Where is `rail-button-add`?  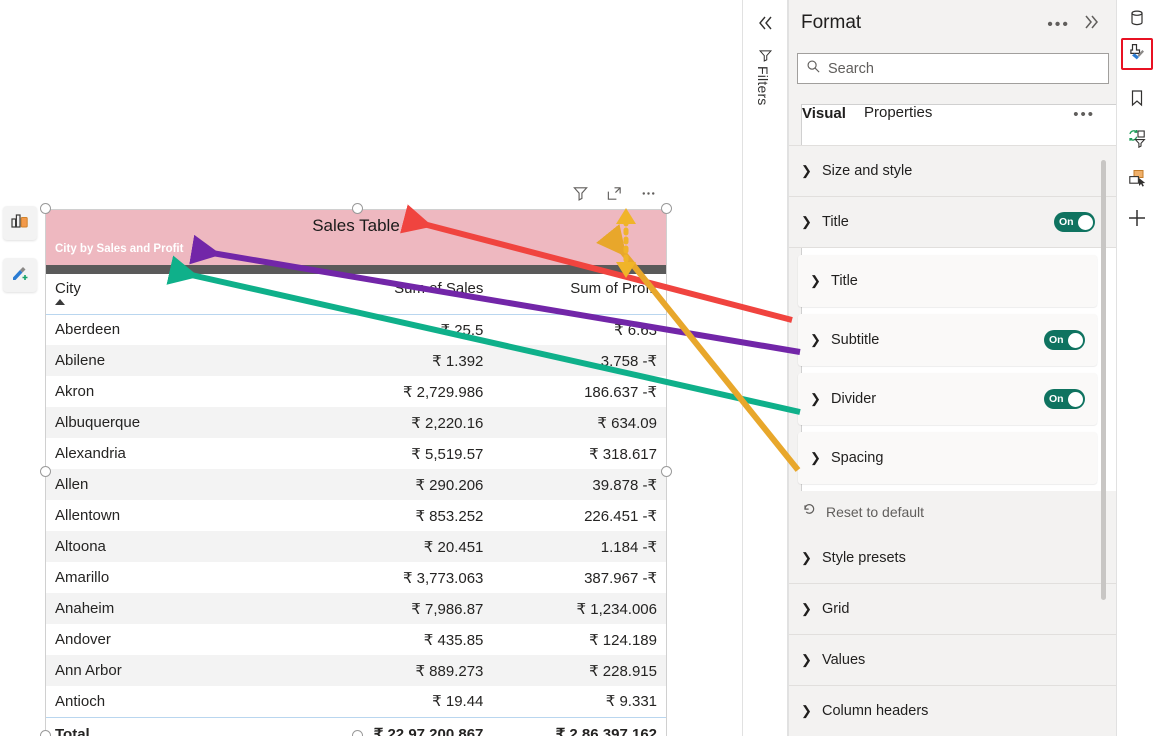
rail-button-add is located at coordinates (1137, 220).